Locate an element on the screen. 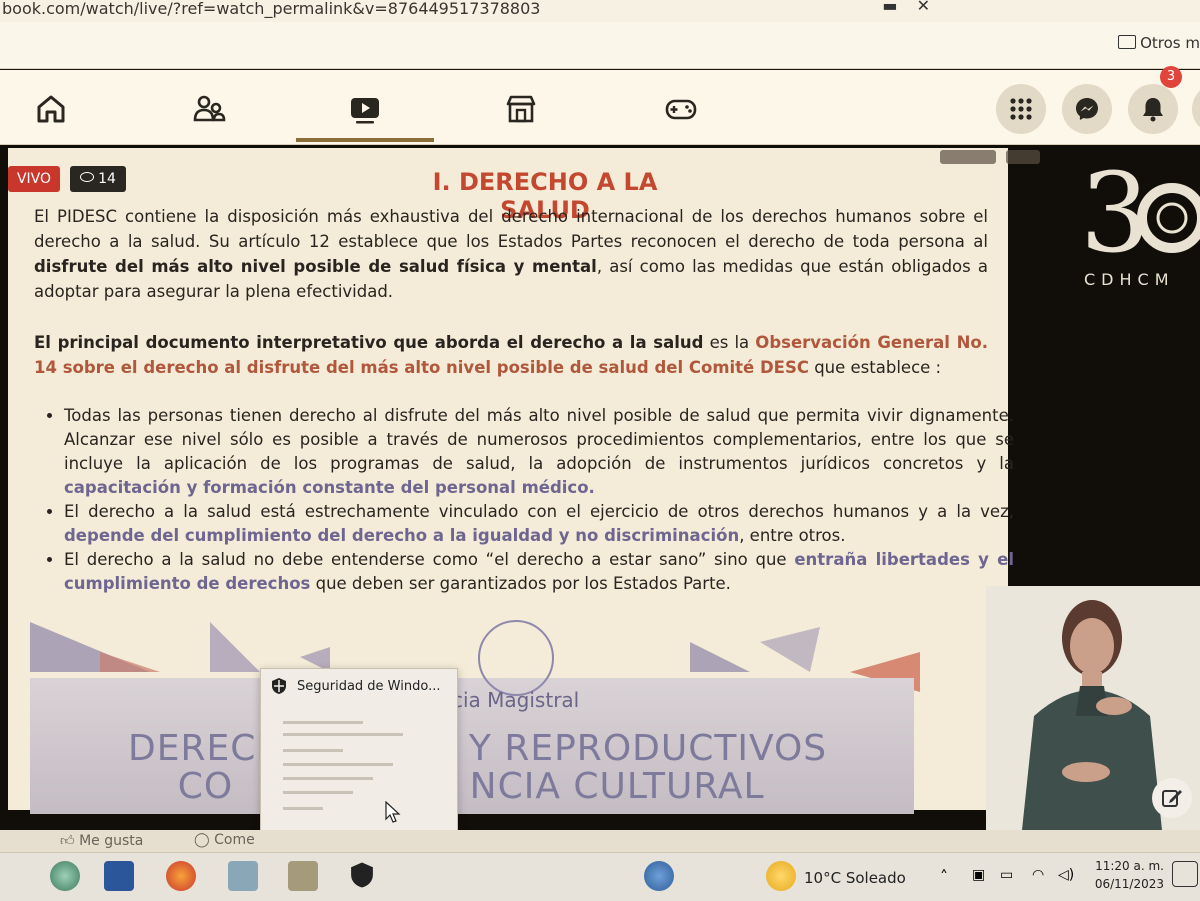 The width and height of the screenshot is (1200, 901). restore-icon: ▬ is located at coordinates (889, 7).